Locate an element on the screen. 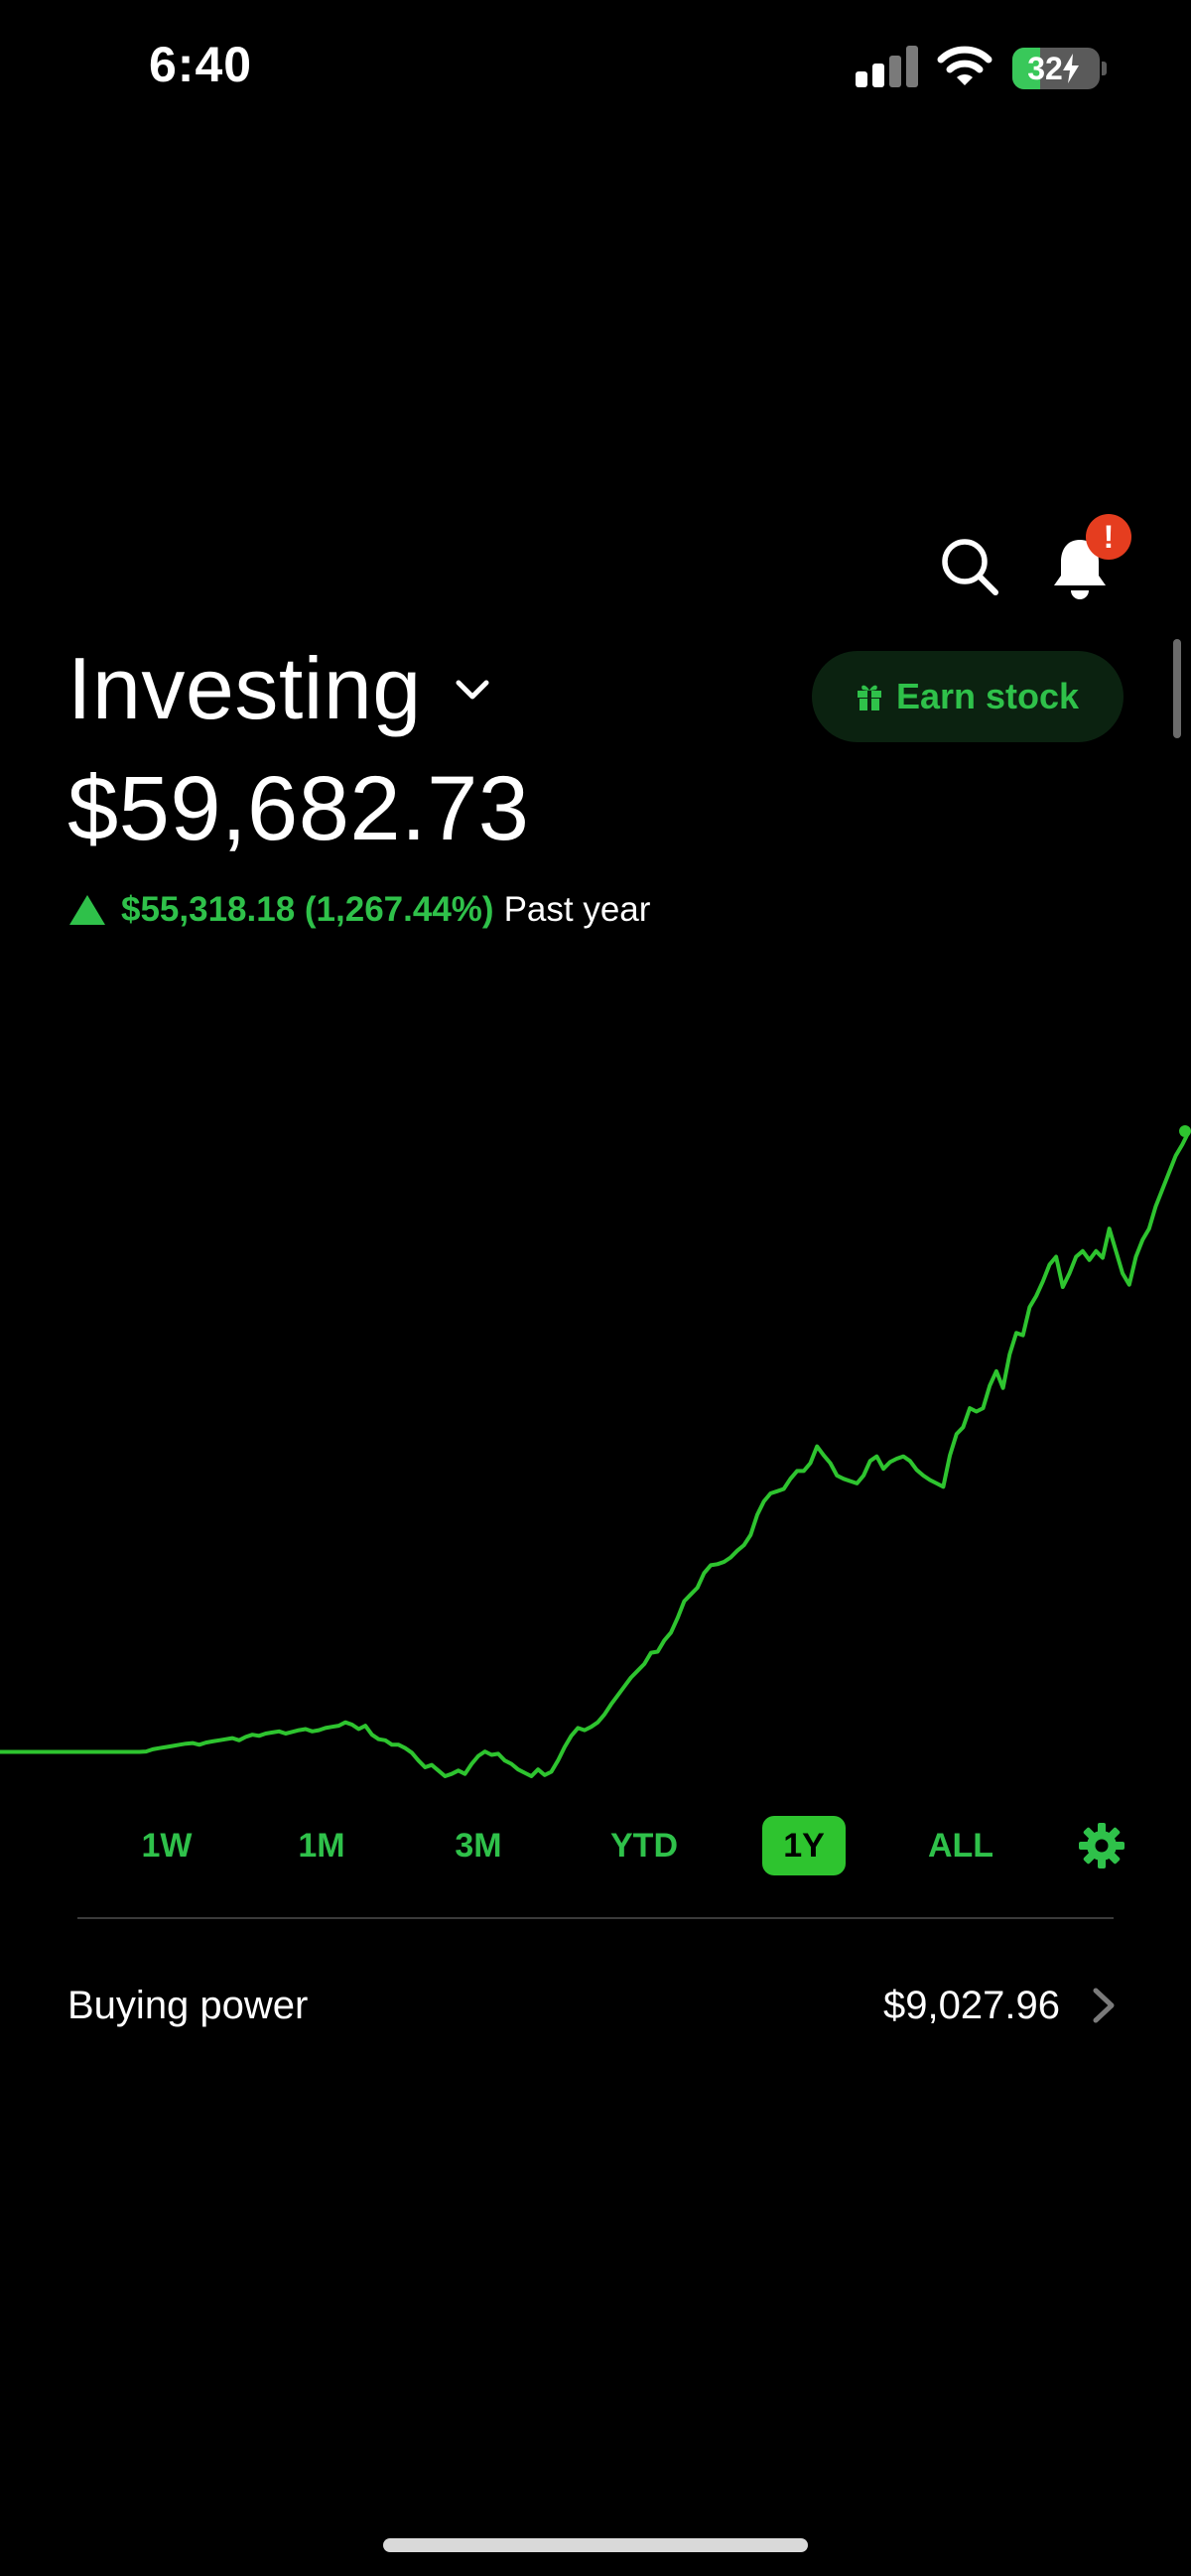  cellular-signal-icon is located at coordinates (887, 67).